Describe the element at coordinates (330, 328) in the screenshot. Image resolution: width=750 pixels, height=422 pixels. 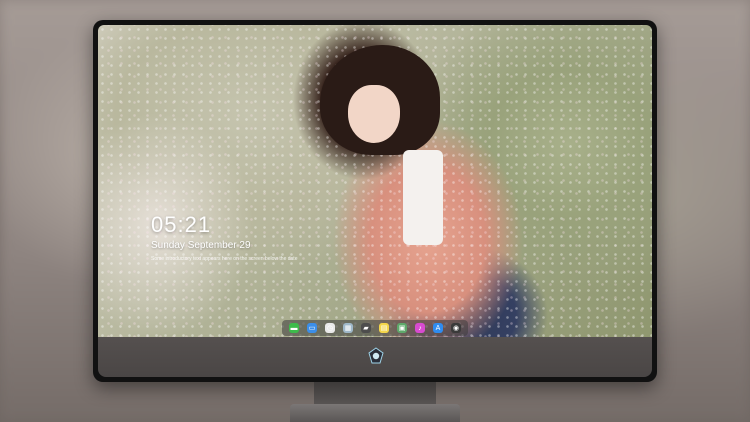
I see `clock-icon: ◷` at that location.